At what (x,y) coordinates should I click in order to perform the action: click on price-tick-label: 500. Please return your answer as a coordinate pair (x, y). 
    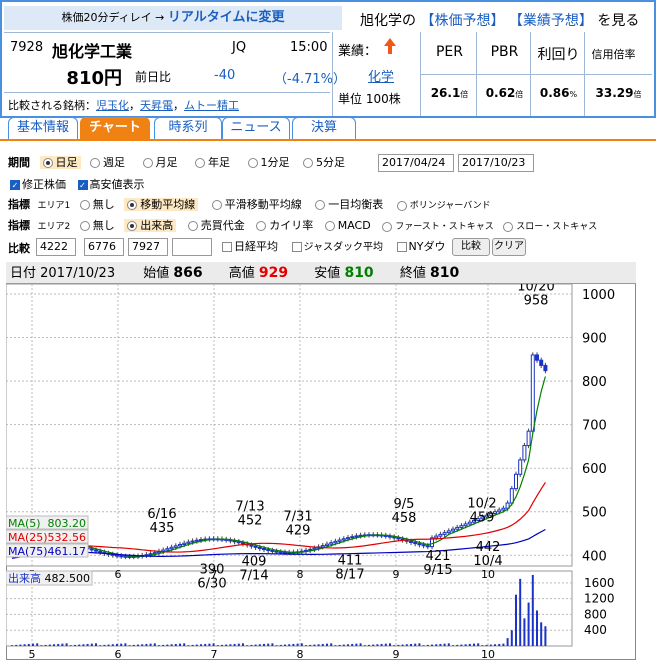
    Looking at the image, I should click on (594, 513).